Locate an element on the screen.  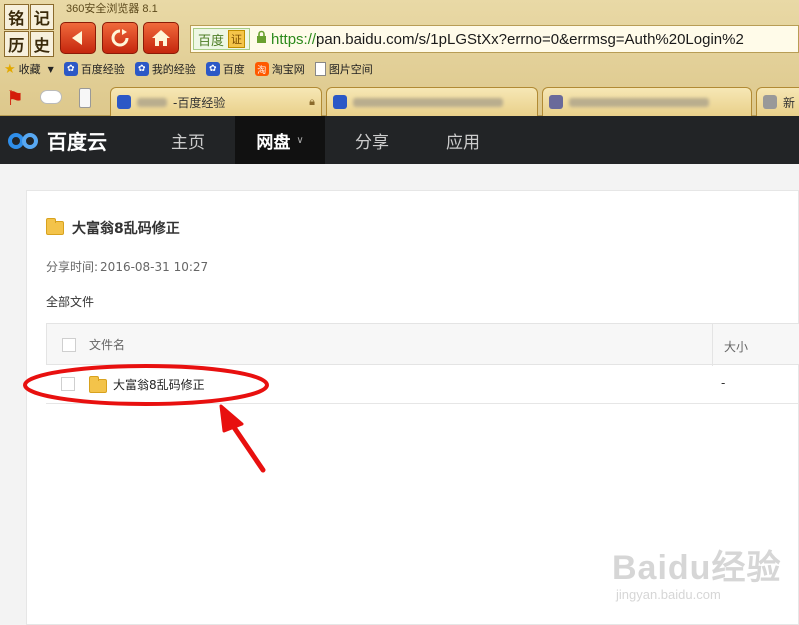
nav-home: 主页 is located at coordinates (188, 140).